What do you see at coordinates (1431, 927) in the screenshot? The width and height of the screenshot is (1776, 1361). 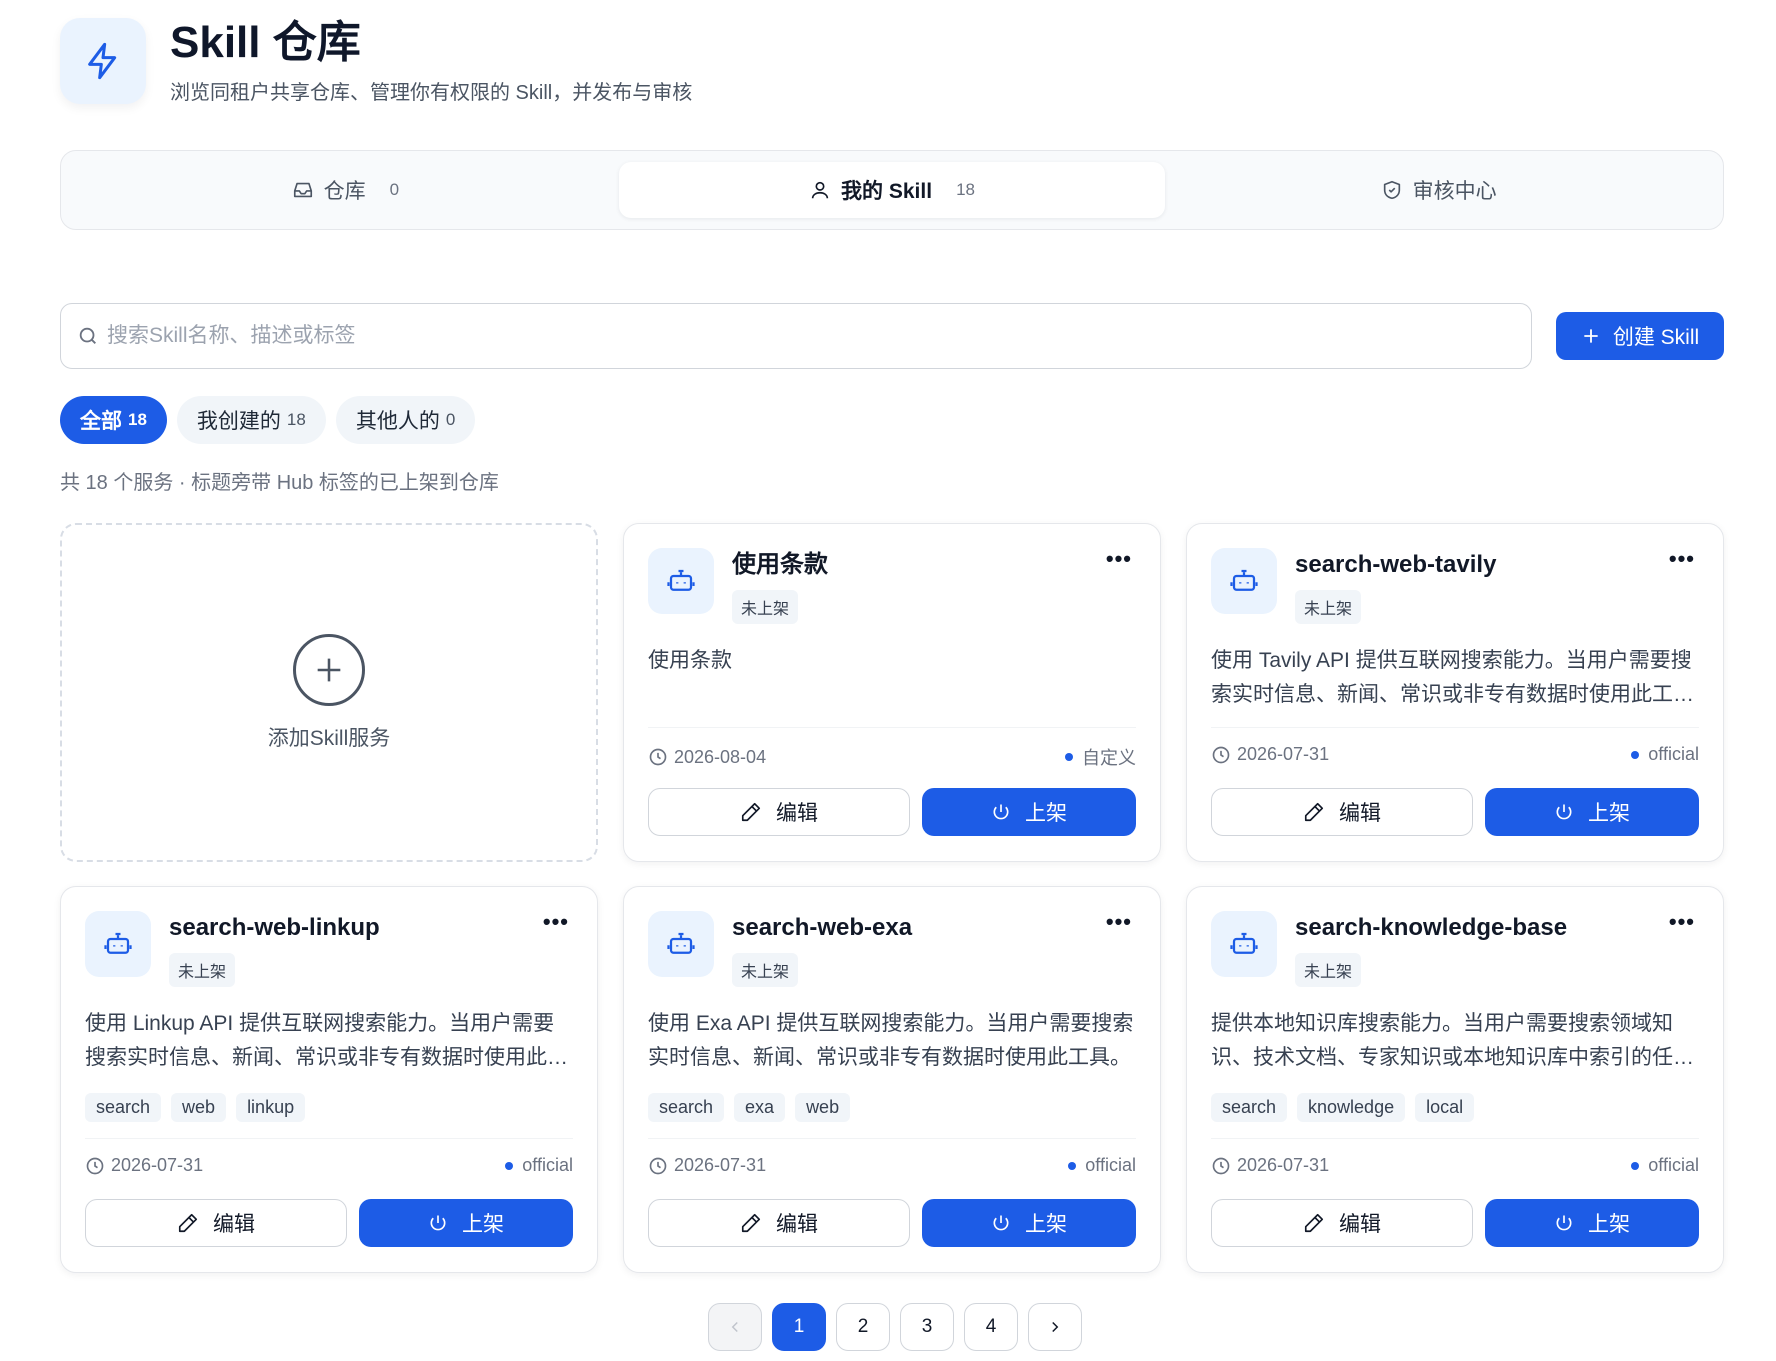 I see `skill-name: search-knowledge-base` at bounding box center [1431, 927].